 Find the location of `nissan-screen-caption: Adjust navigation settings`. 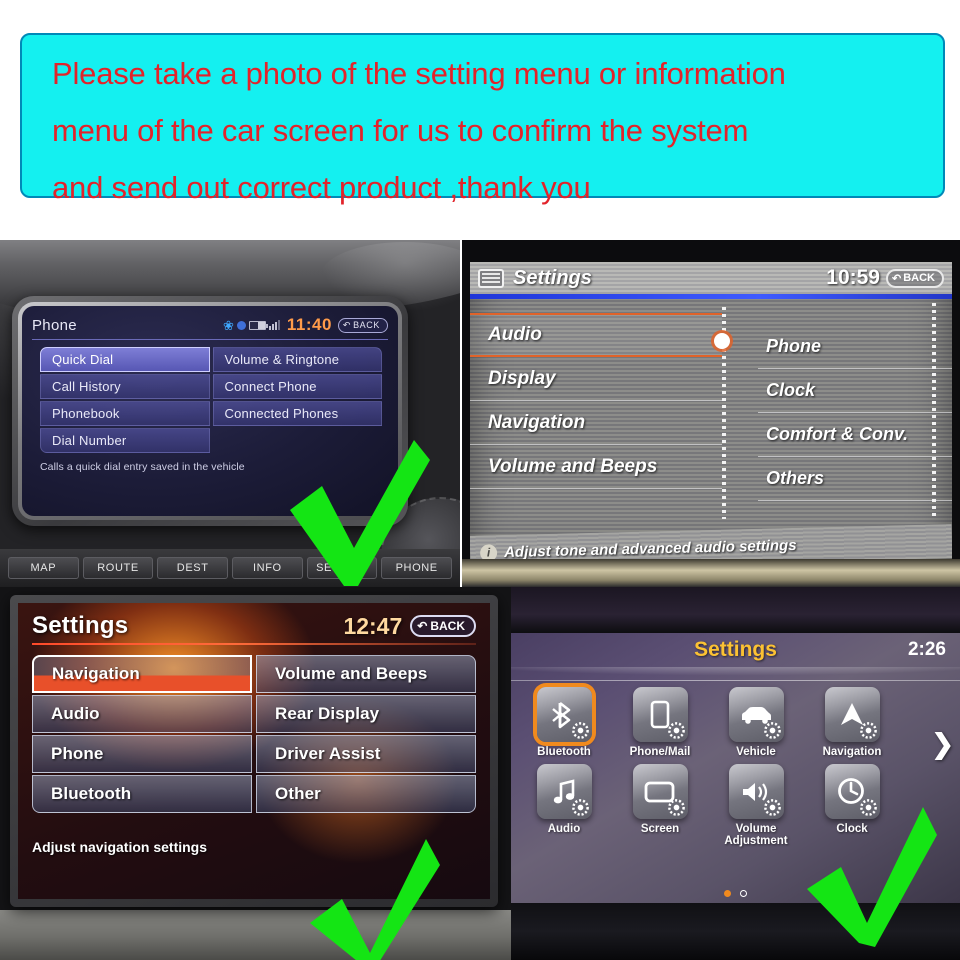

nissan-screen-caption: Adjust navigation settings is located at coordinates (120, 847).